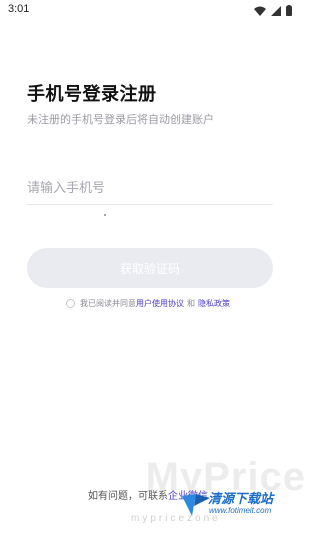  What do you see at coordinates (214, 303) in the screenshot?
I see `privacy-policy-link: 隐私政策` at bounding box center [214, 303].